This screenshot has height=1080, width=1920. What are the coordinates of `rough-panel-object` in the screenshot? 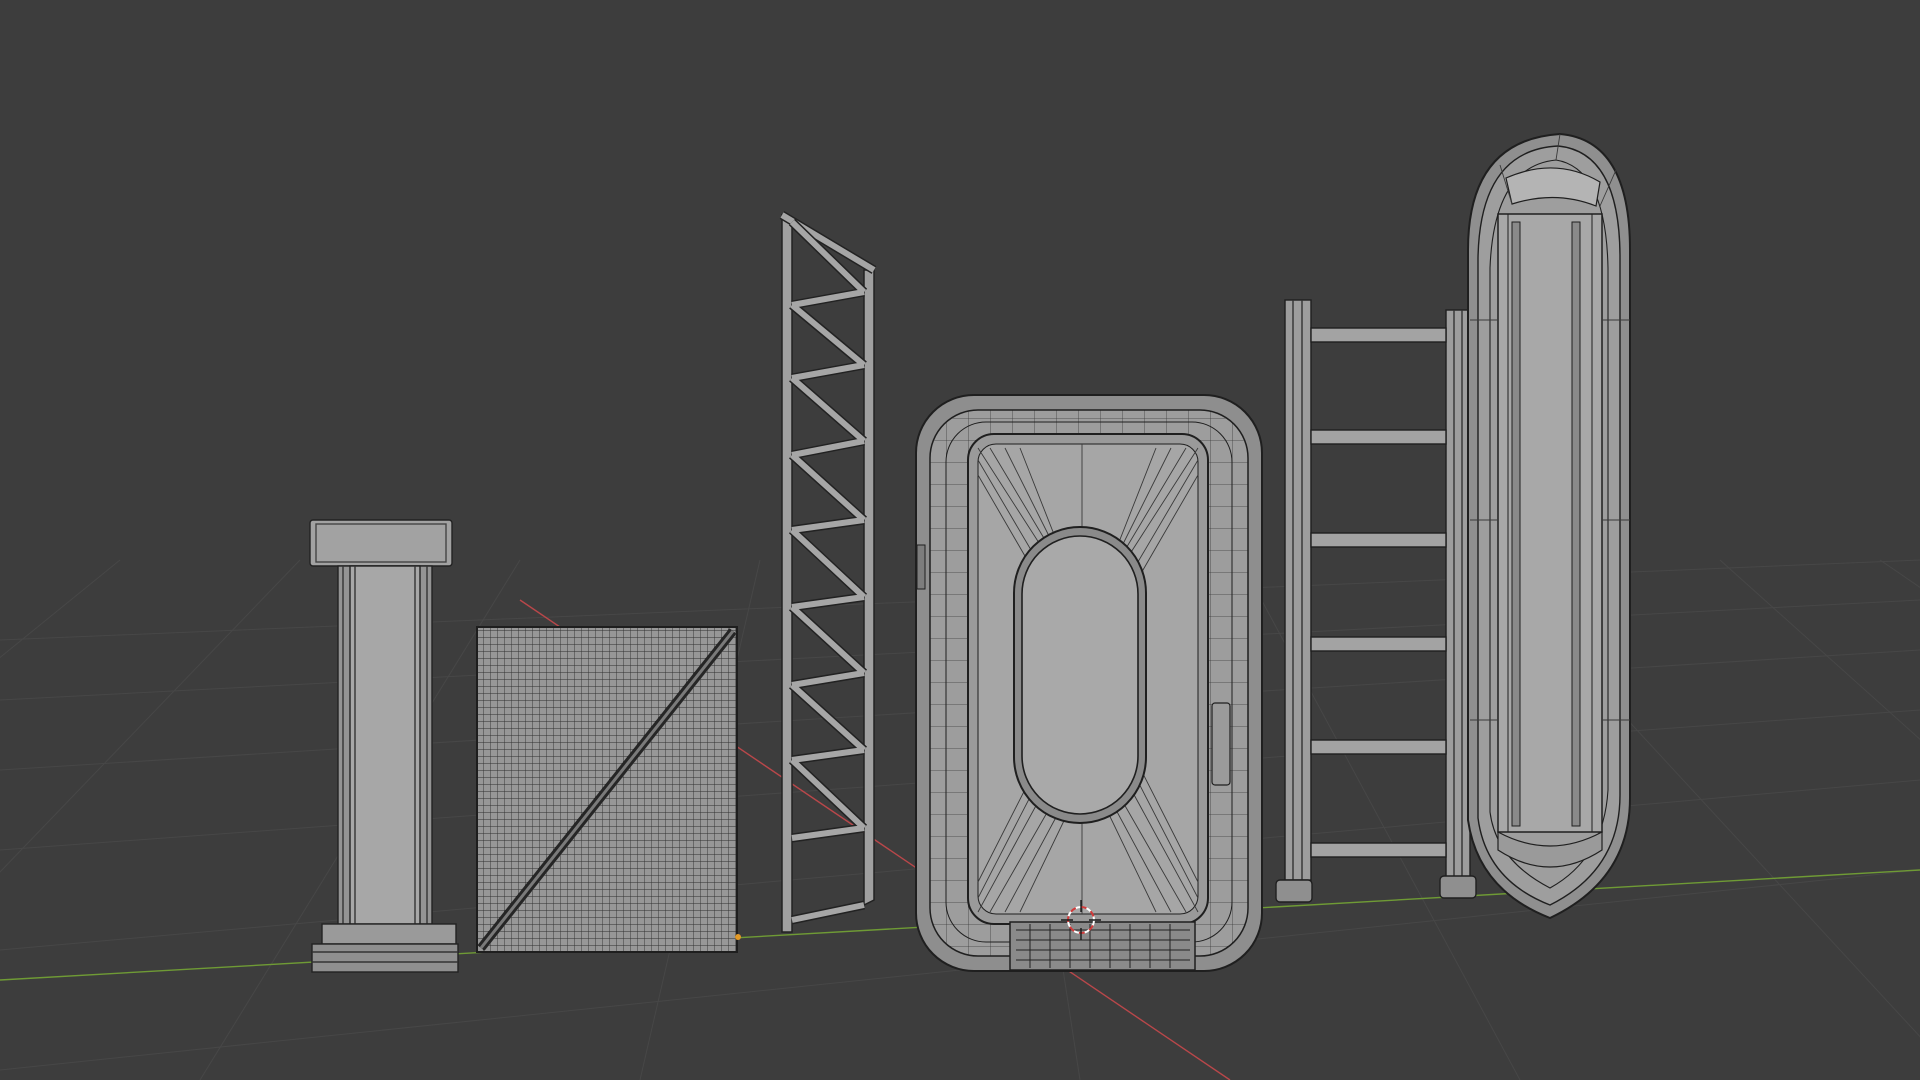 It's located at (607, 789).